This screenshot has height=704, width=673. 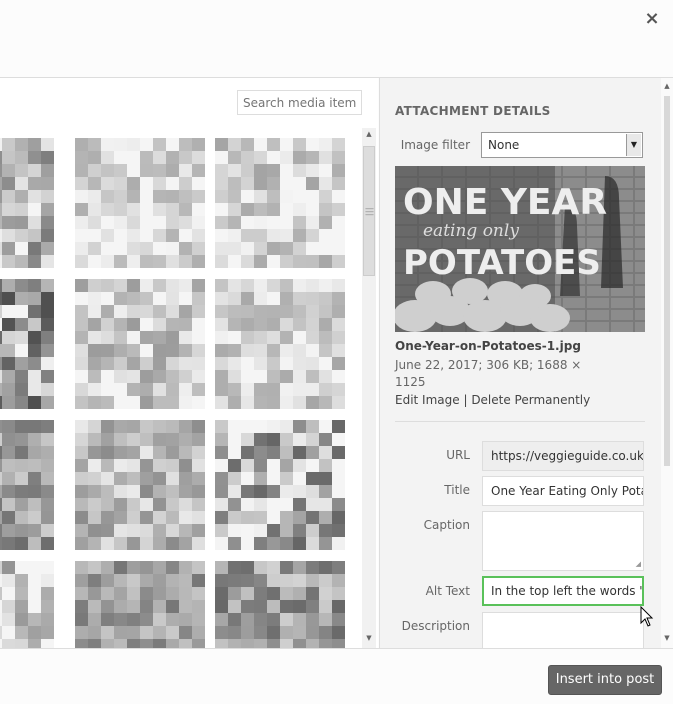 I want to click on preview-title-line3: POTATOES, so click(x=502, y=263).